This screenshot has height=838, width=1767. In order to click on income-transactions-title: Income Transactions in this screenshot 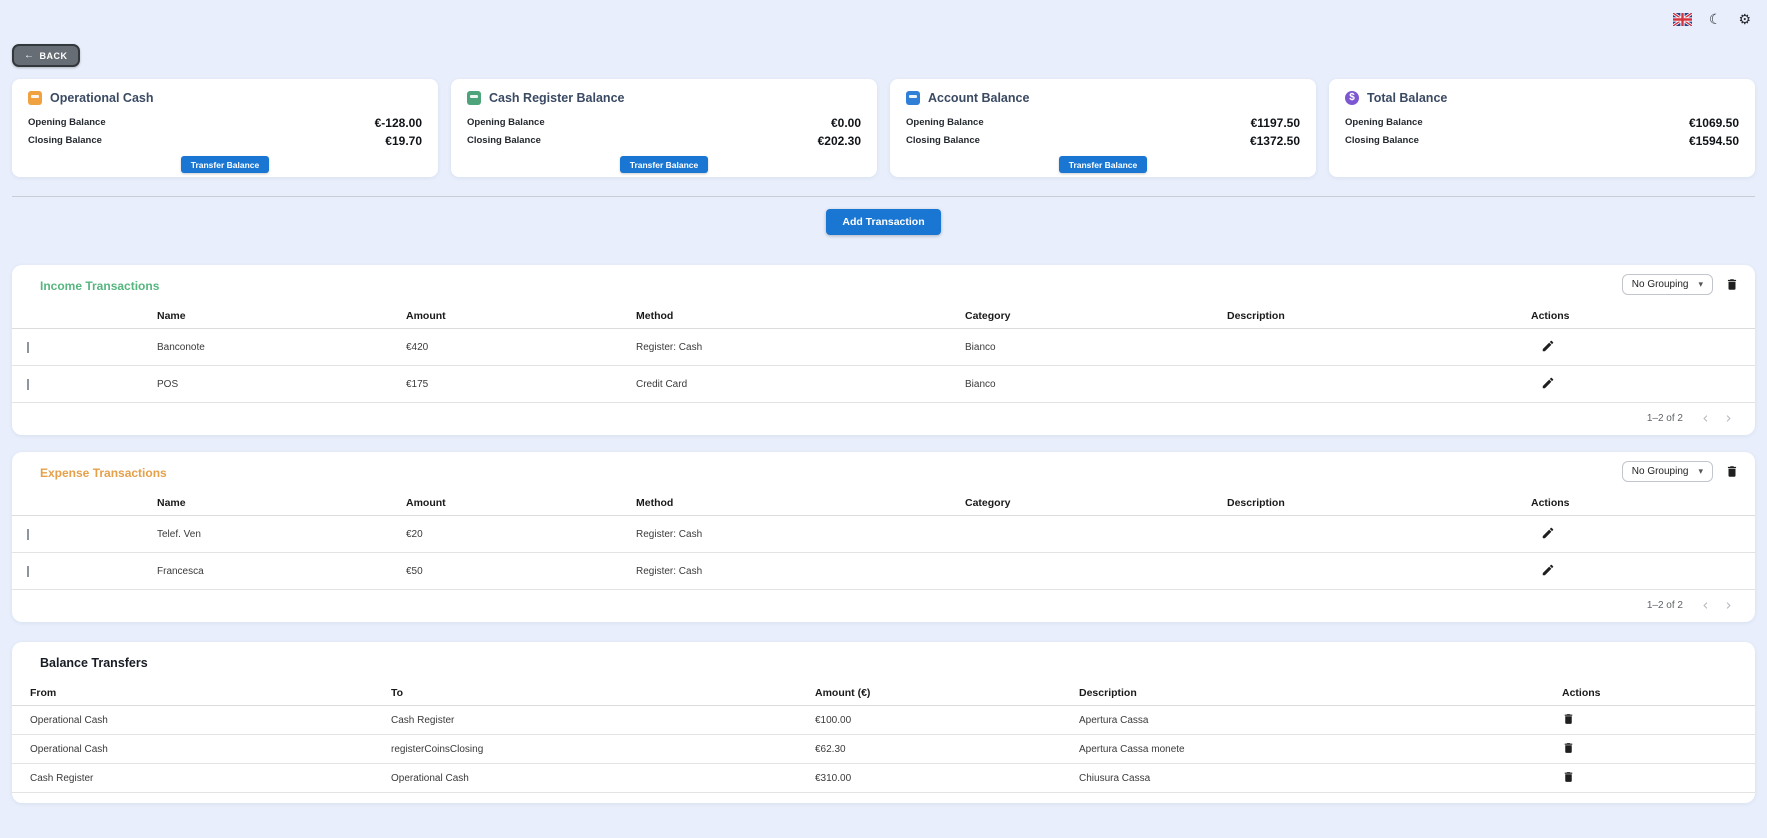, I will do `click(100, 286)`.